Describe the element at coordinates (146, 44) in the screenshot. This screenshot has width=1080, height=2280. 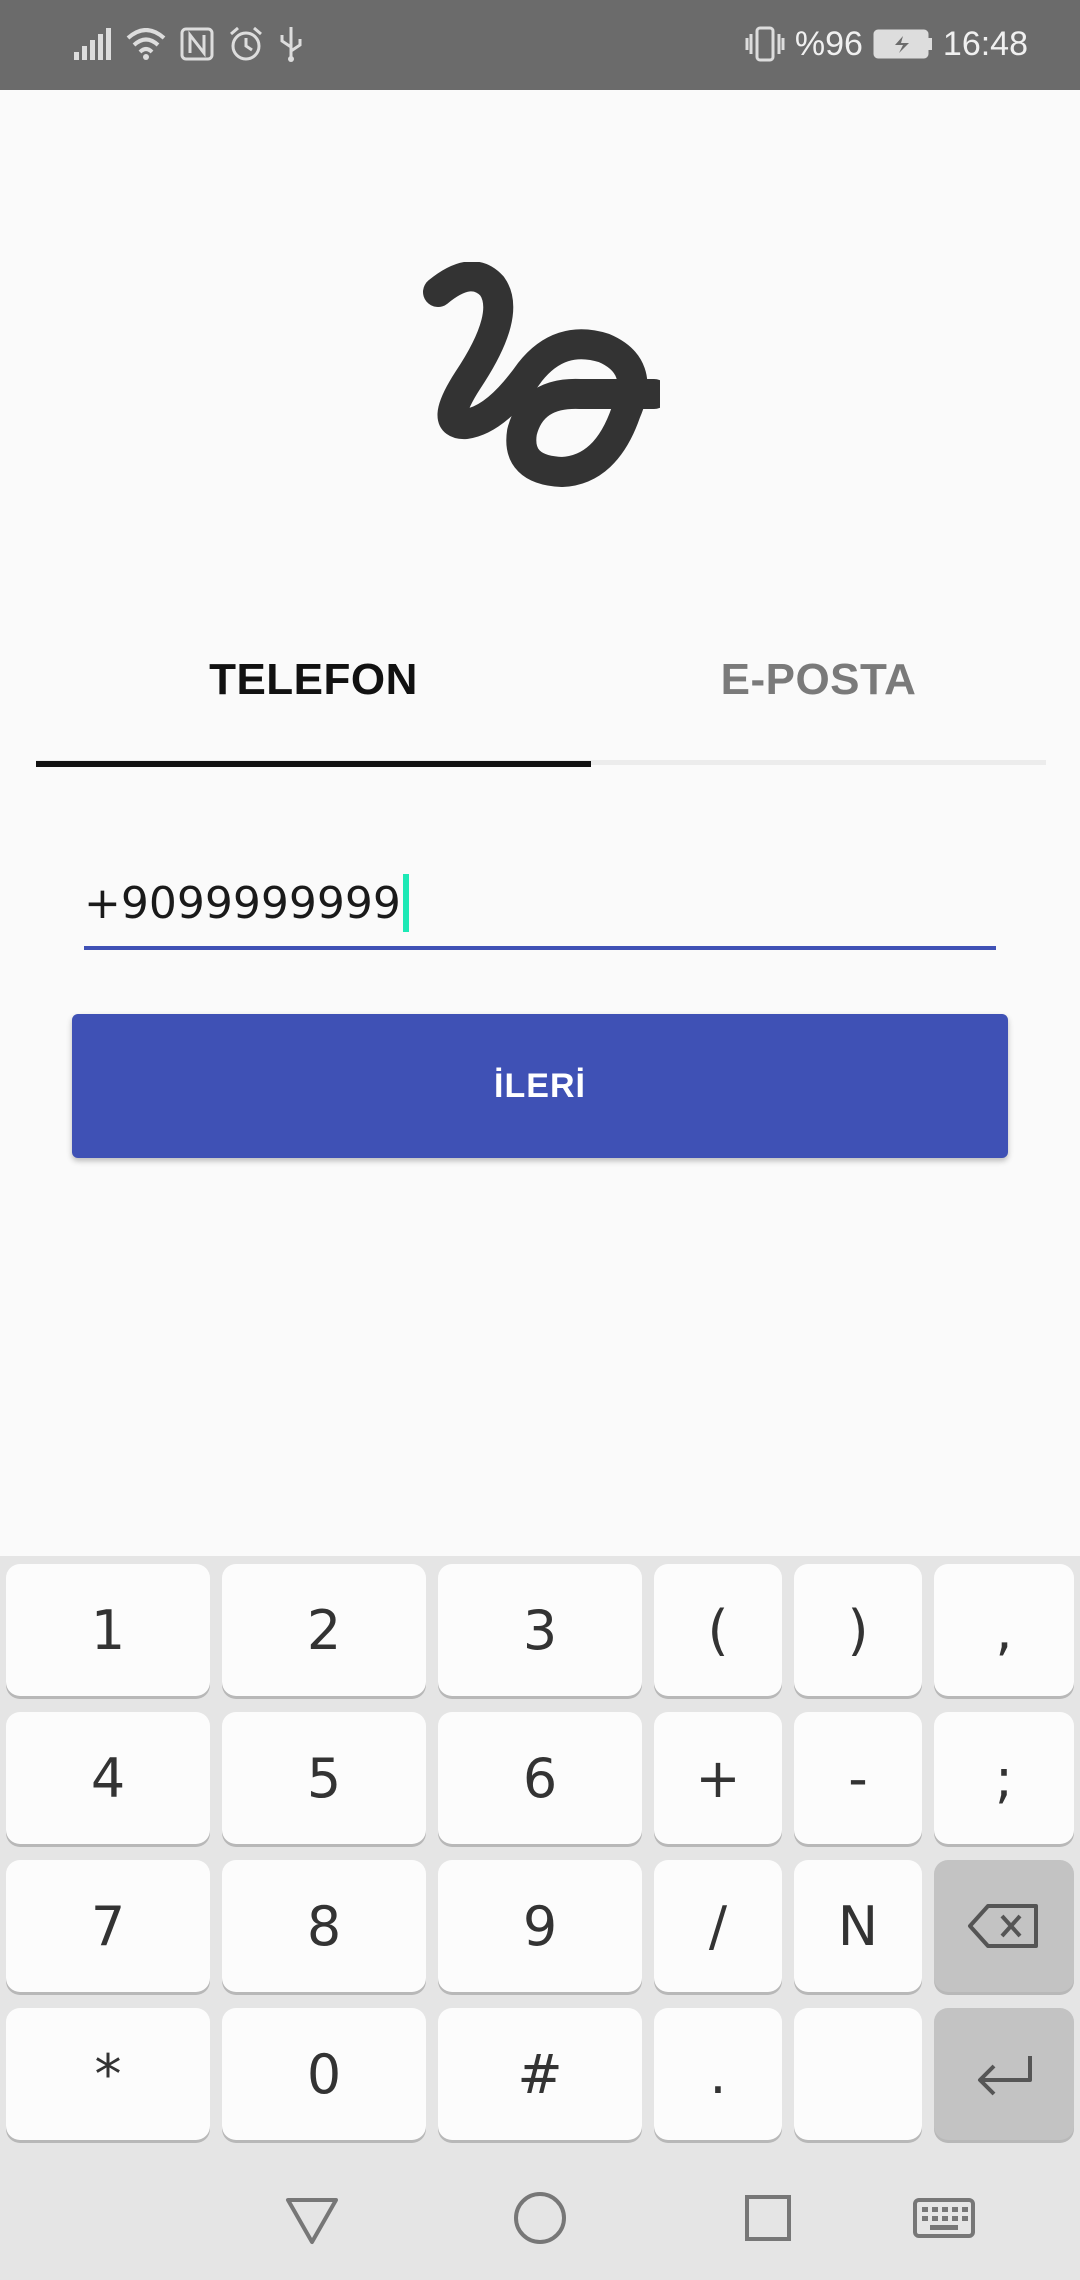
I see `wifi-icon` at that location.